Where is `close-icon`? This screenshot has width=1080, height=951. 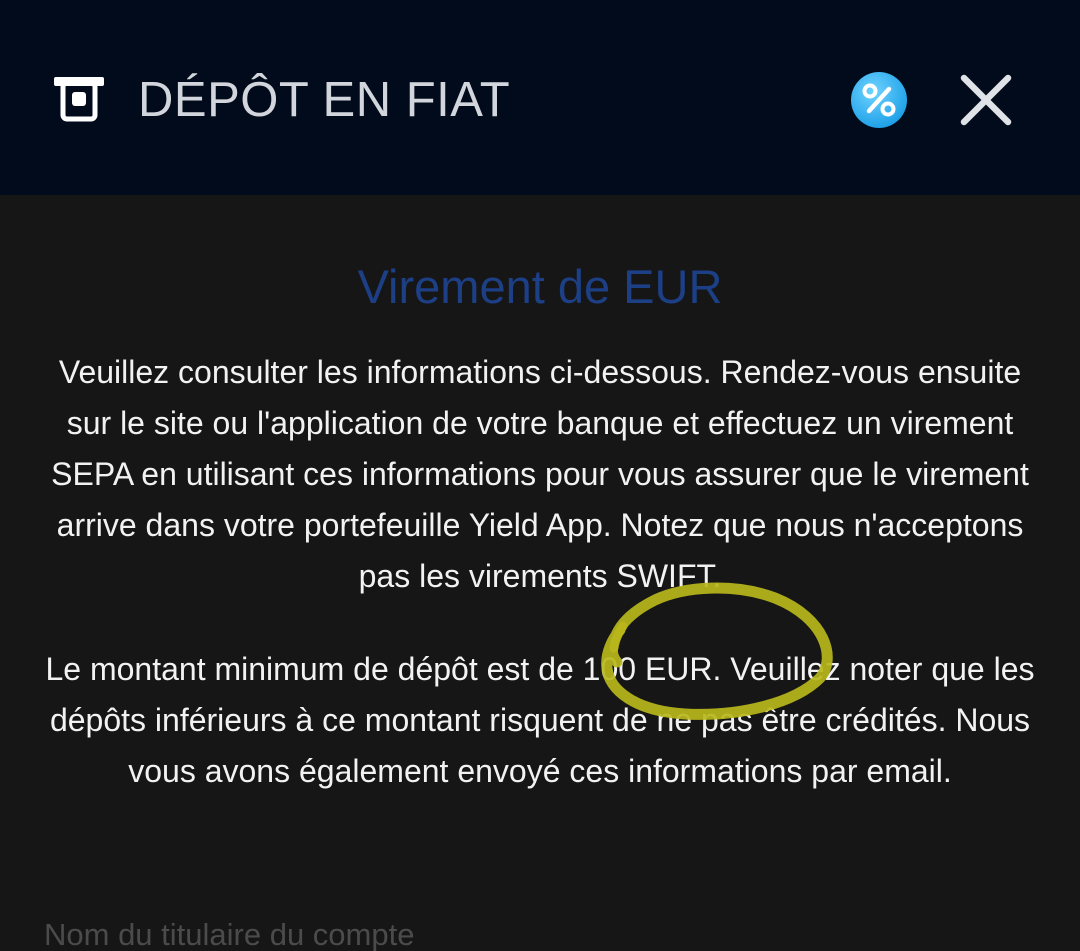 close-icon is located at coordinates (986, 100).